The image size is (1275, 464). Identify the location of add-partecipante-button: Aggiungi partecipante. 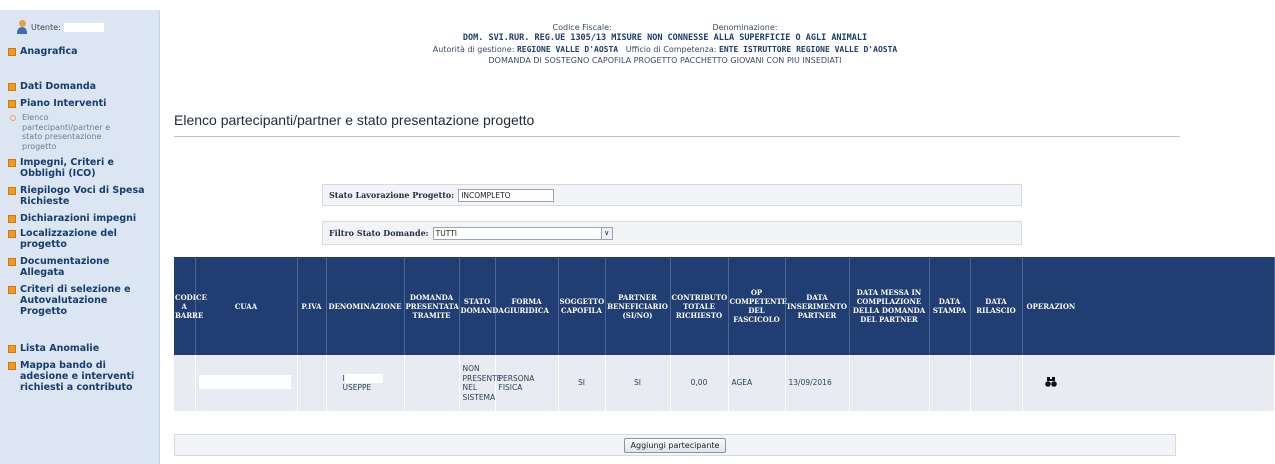
(675, 445).